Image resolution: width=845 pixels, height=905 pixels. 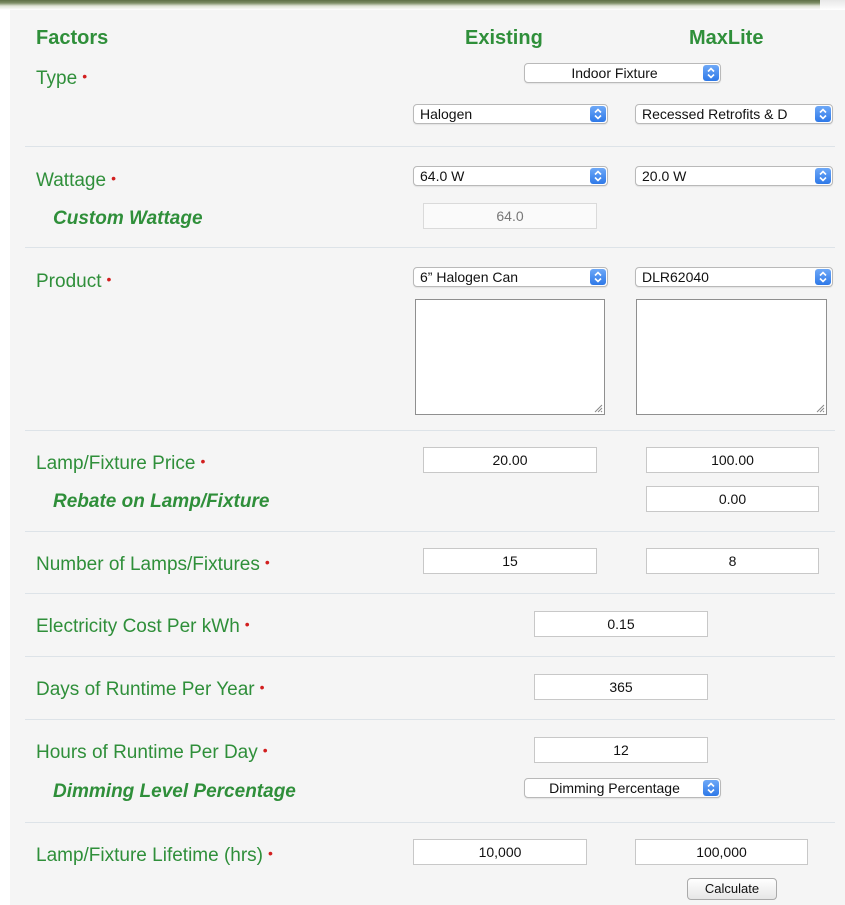 What do you see at coordinates (148, 564) in the screenshot?
I see `count-label-text: Number of Lamps/Fixtures` at bounding box center [148, 564].